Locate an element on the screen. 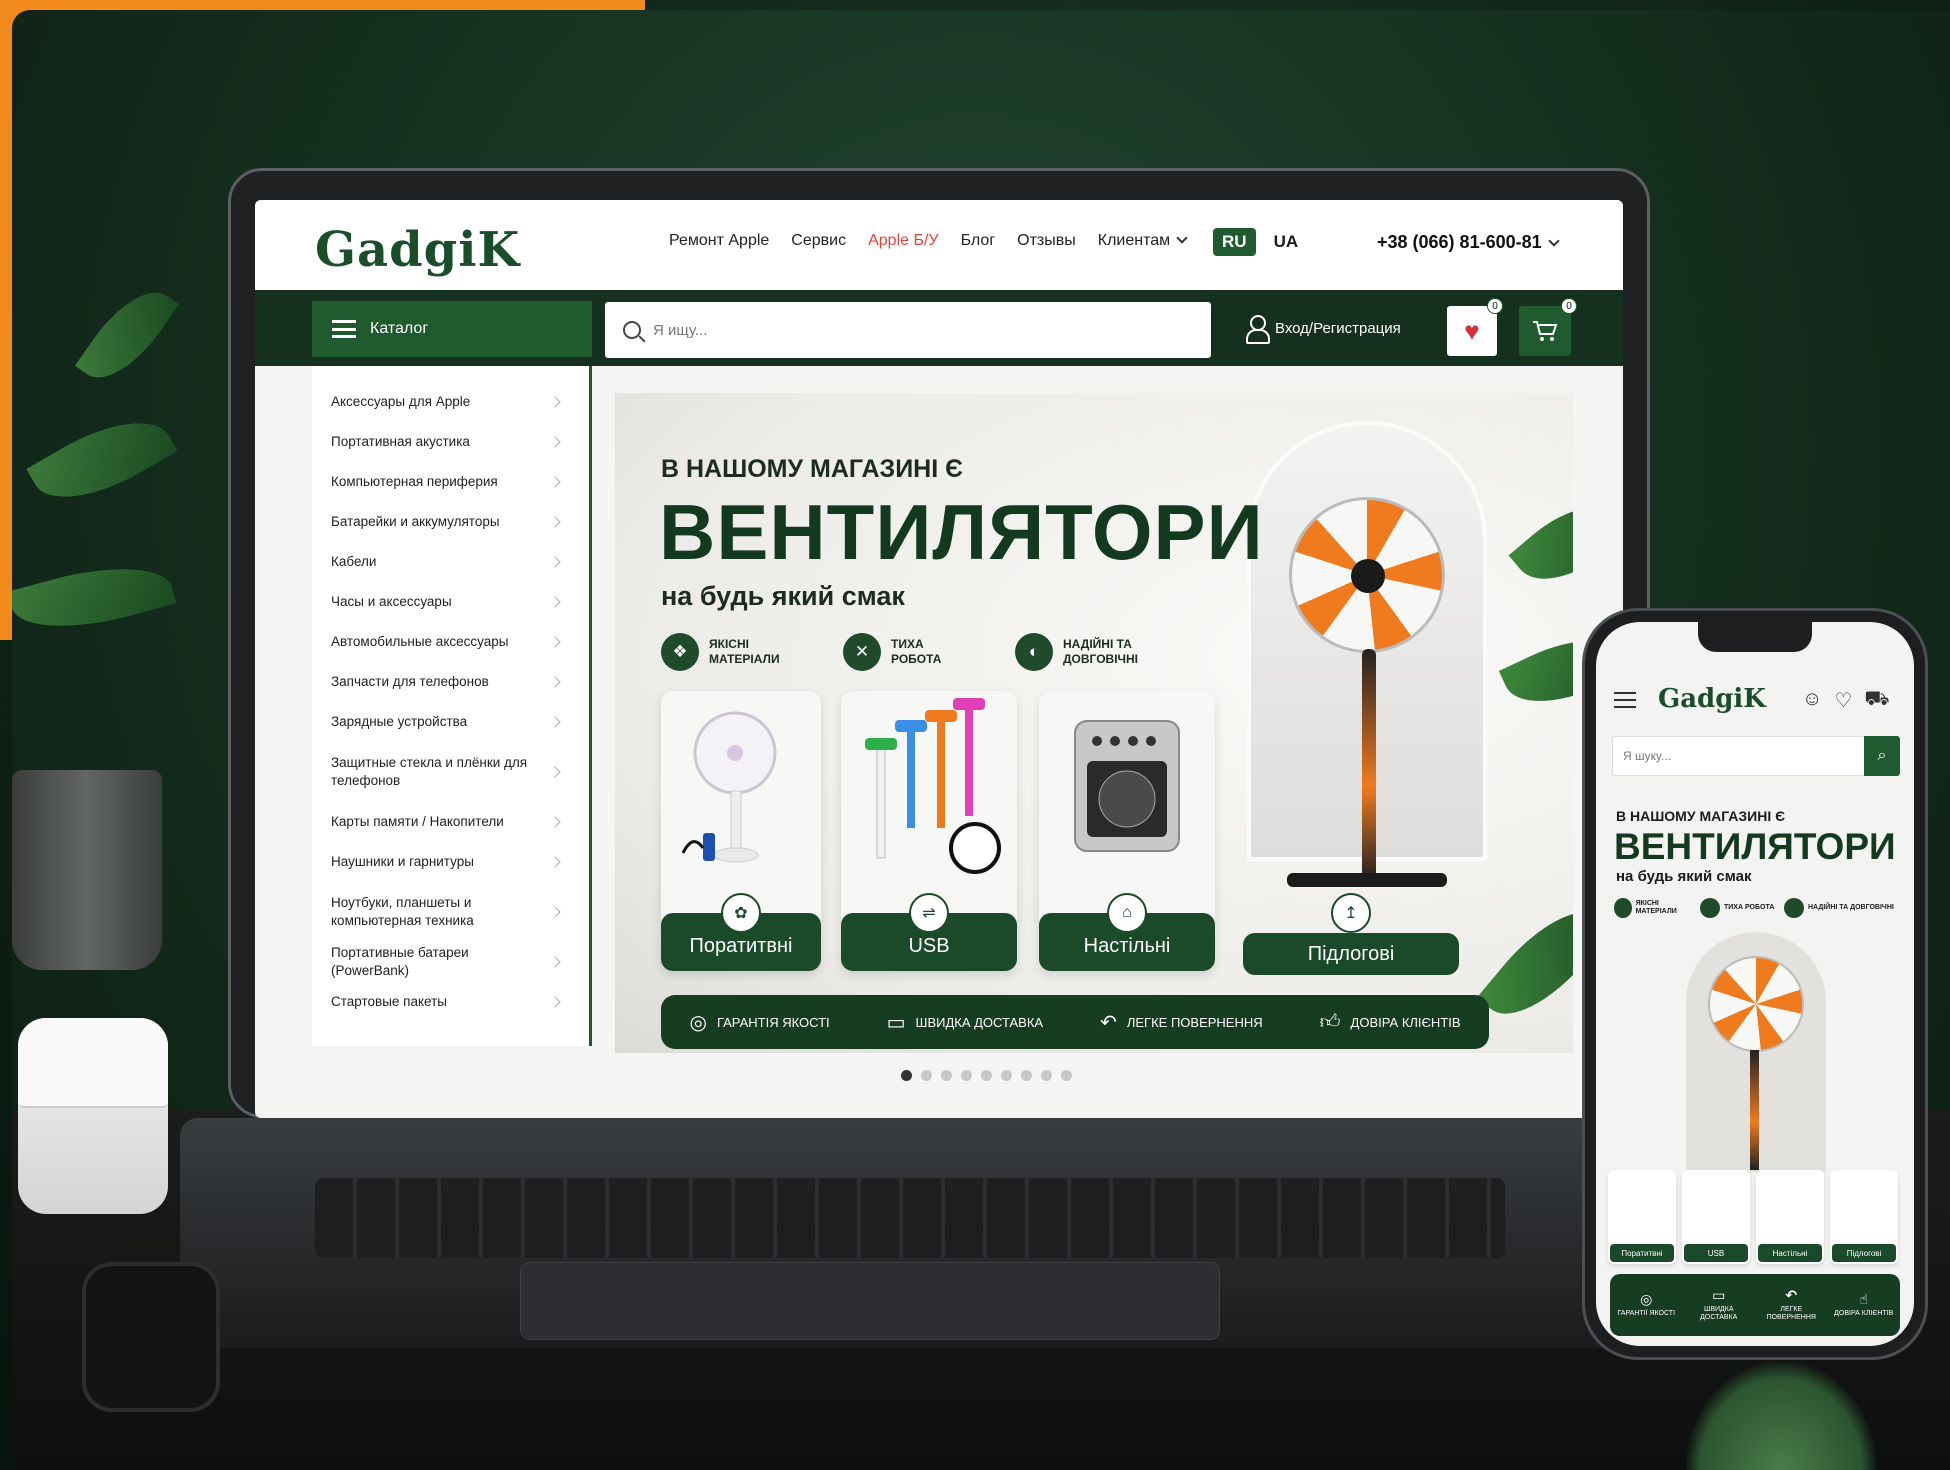  sidebar-item: Часы и аксессуары is located at coordinates (450, 602).